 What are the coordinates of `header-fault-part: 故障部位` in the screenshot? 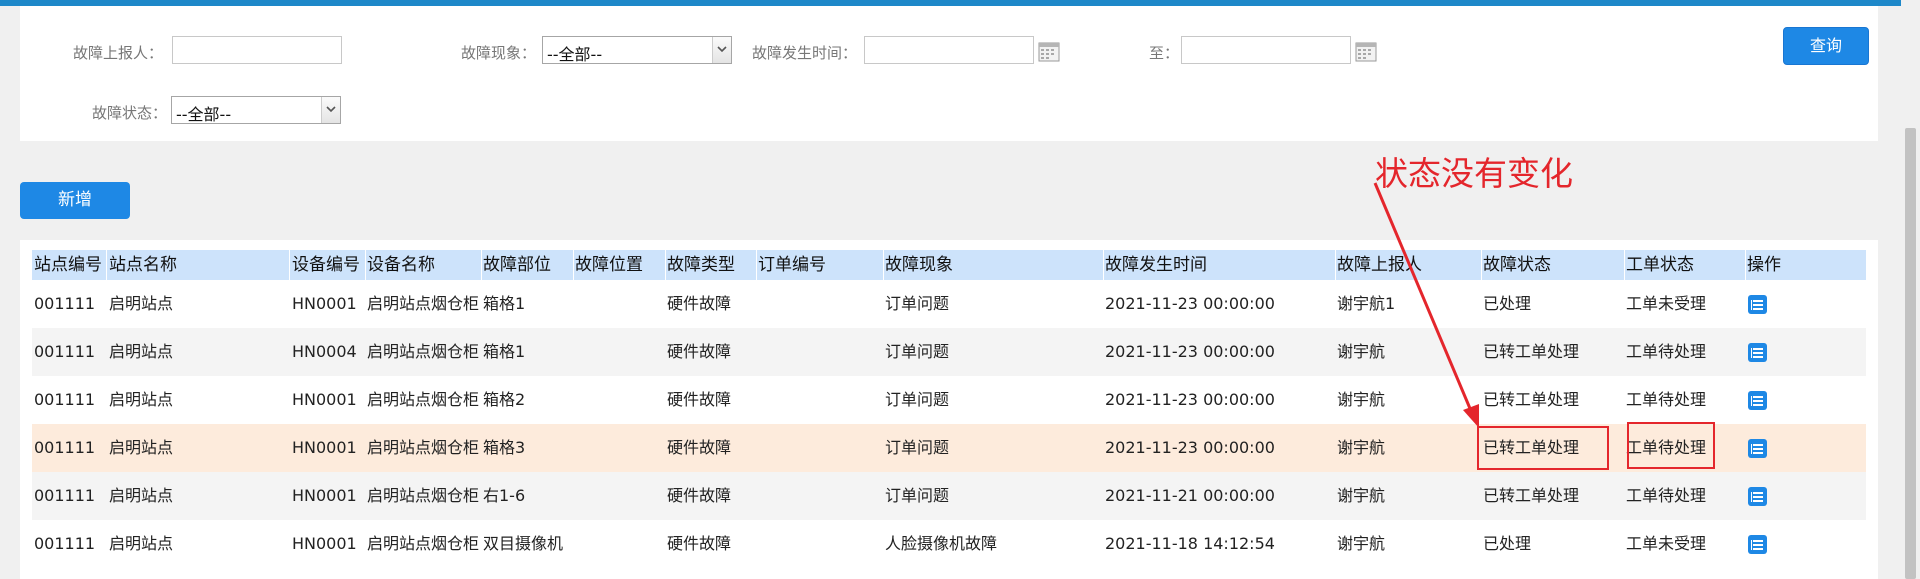 It's located at (517, 265).